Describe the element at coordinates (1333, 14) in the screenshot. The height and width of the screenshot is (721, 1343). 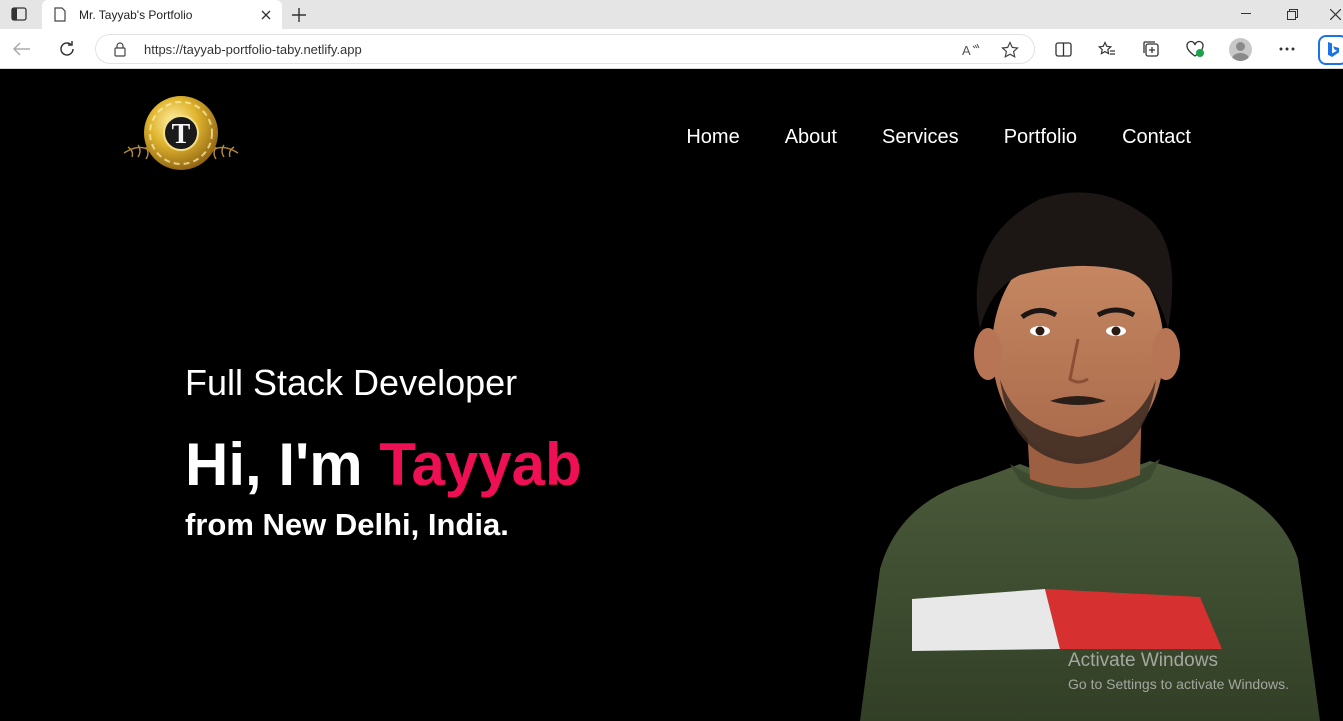
I see `close-window-icon` at that location.